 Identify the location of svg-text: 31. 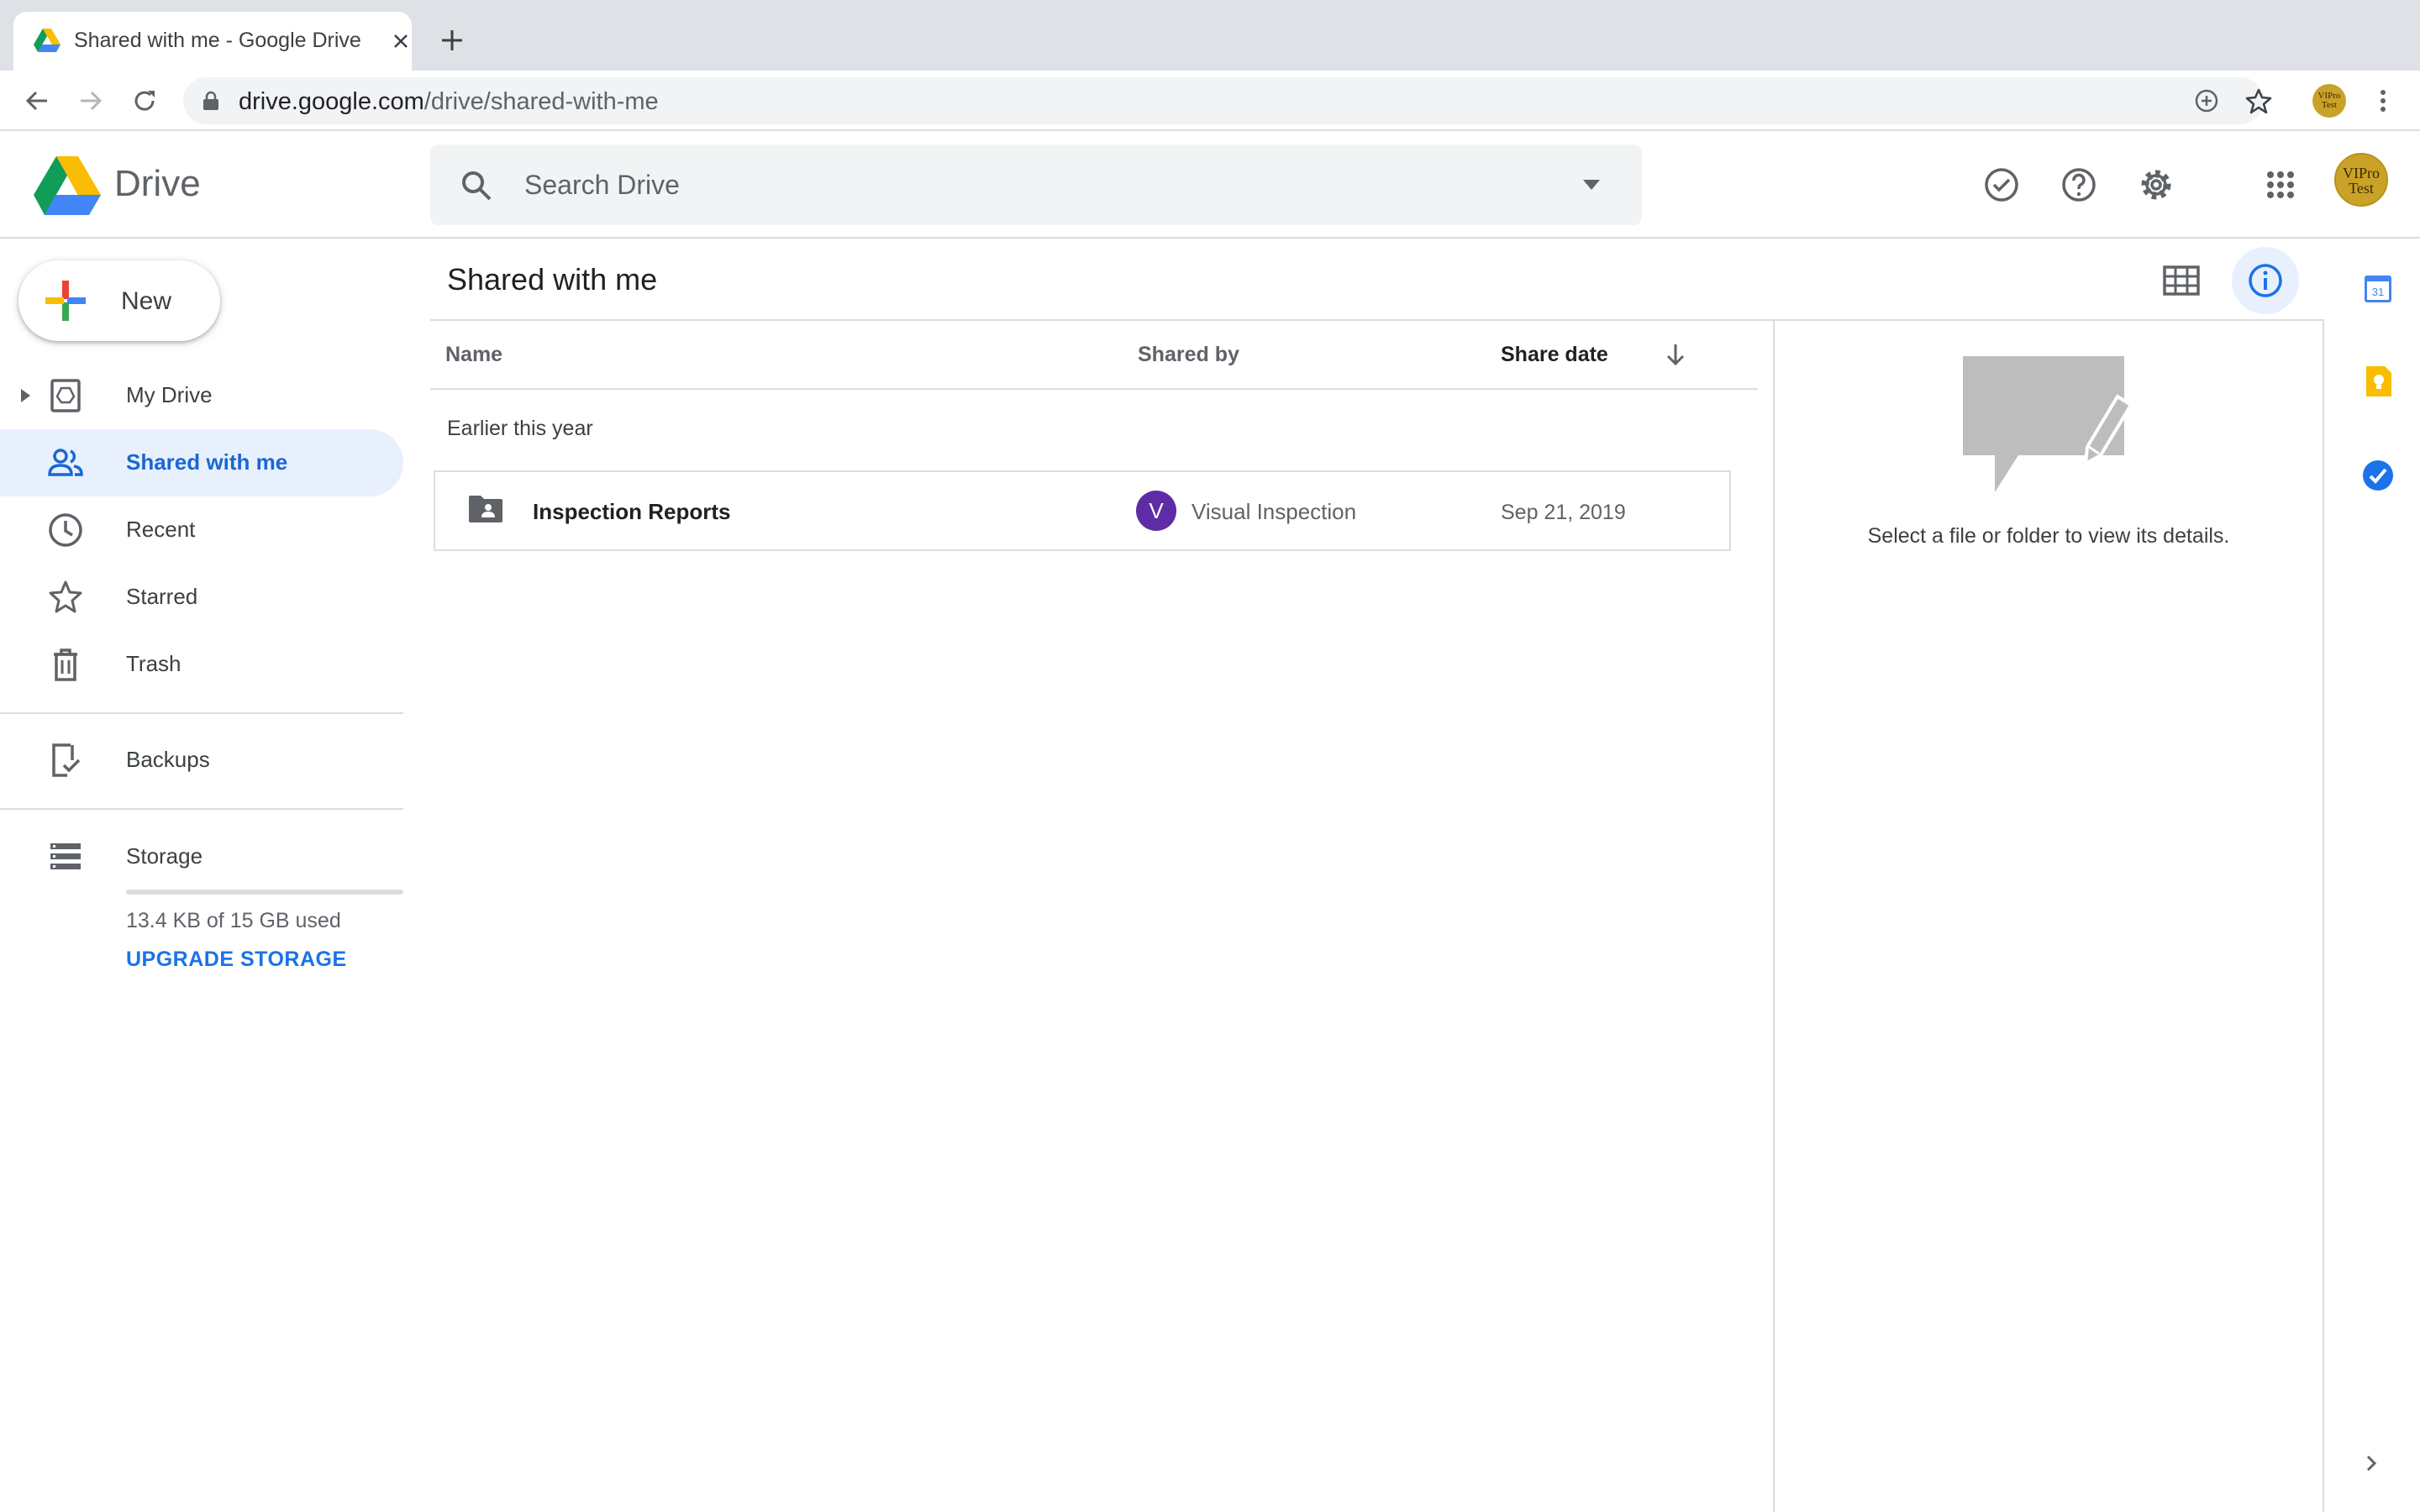
(2378, 292).